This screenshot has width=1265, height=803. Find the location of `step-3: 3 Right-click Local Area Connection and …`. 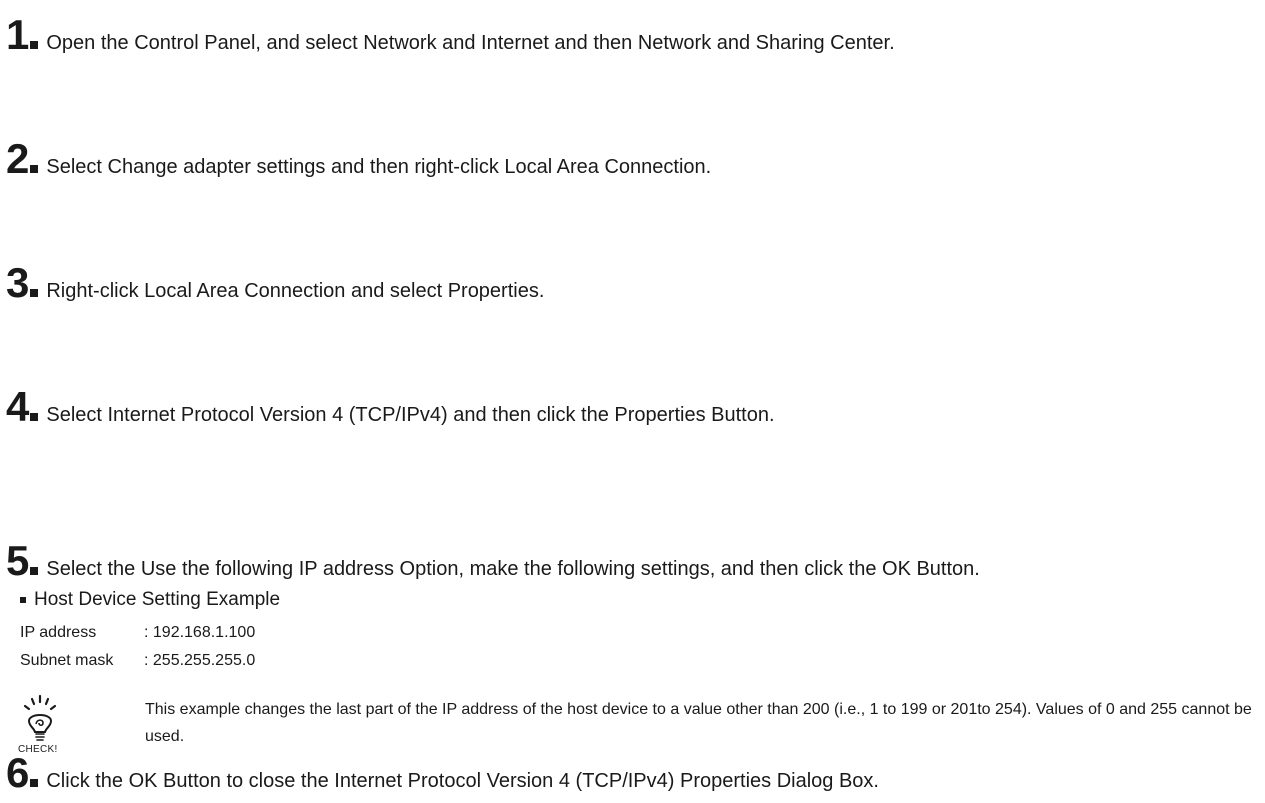

step-3: 3 Right-click Local Area Connection and … is located at coordinates (275, 283).